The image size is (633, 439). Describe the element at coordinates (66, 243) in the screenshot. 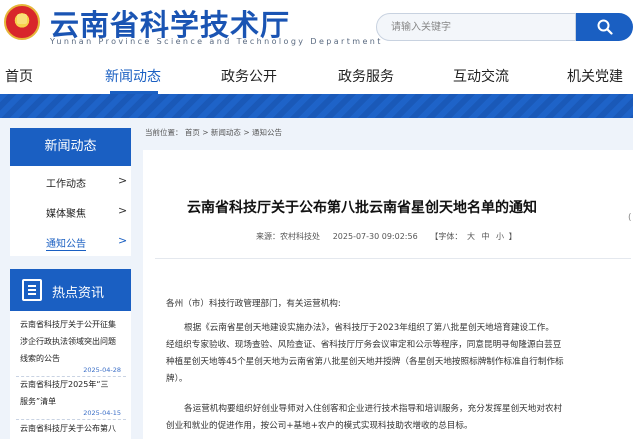

I see `sidebar-item-label: 通知公告` at that location.